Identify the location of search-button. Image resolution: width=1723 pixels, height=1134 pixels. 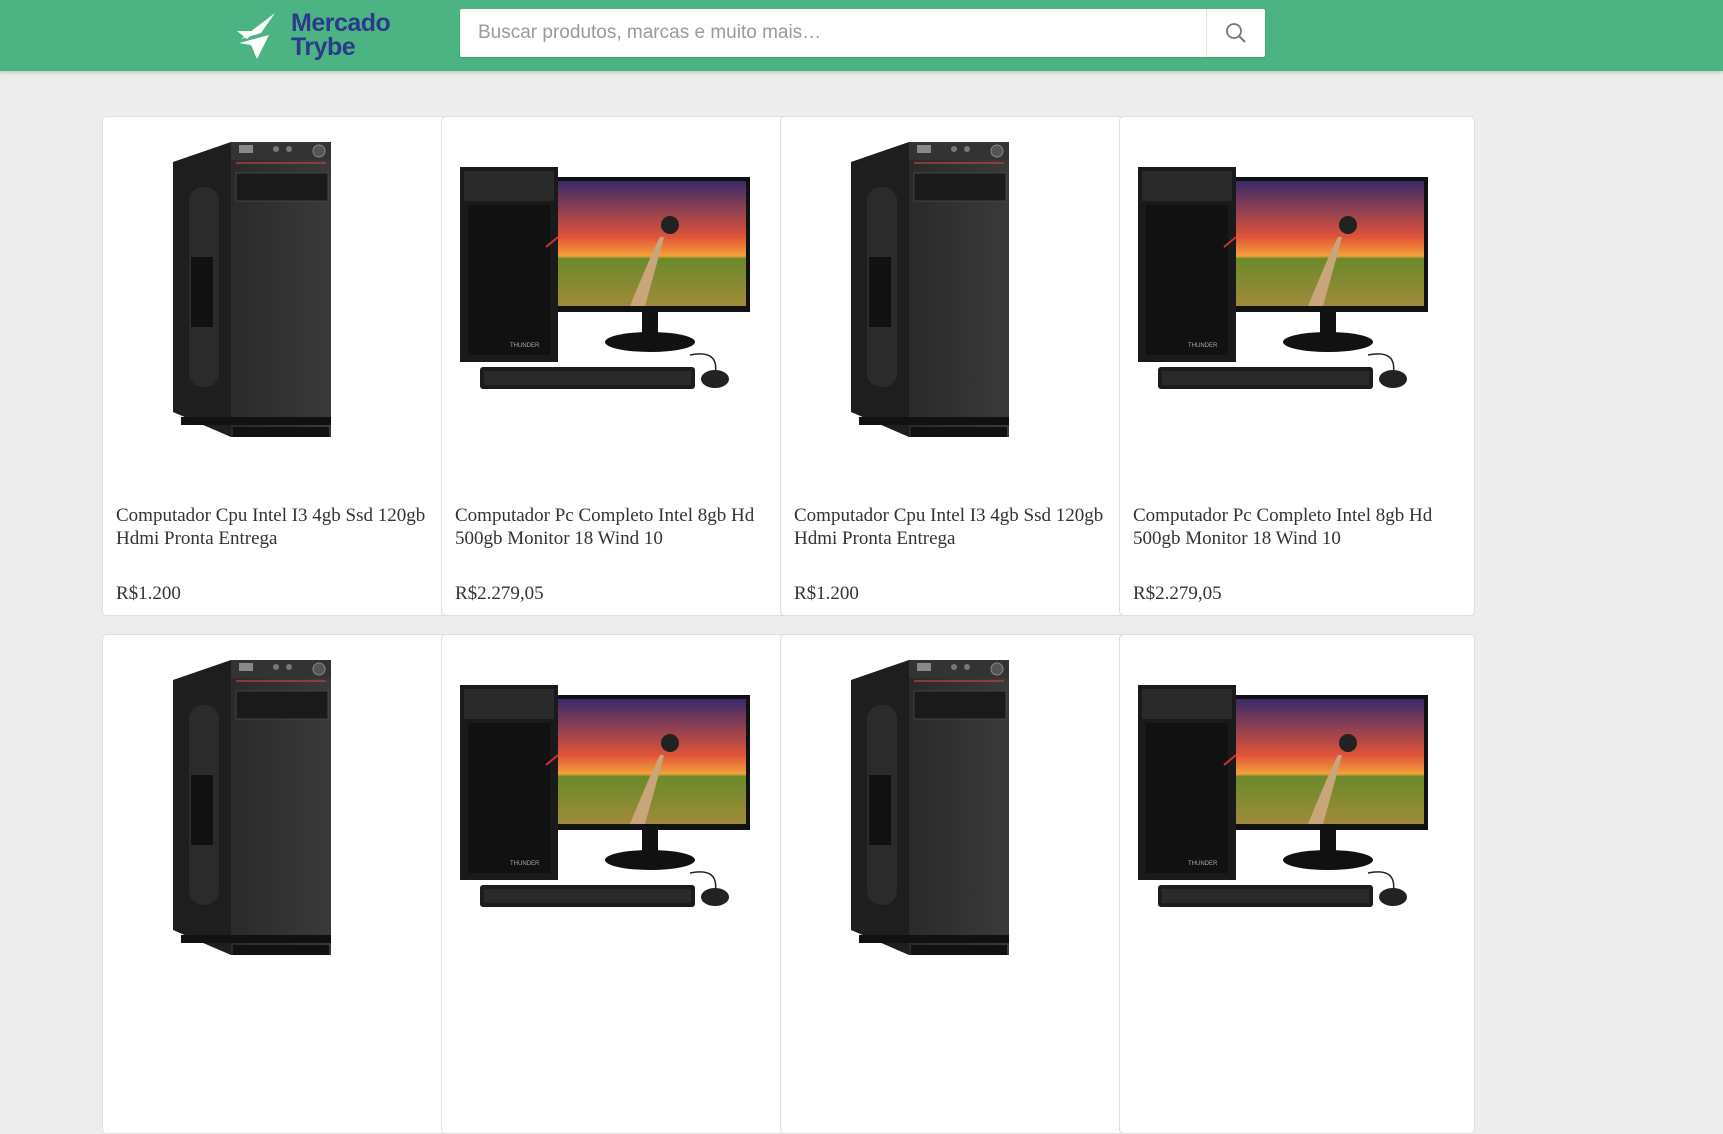
(1235, 33).